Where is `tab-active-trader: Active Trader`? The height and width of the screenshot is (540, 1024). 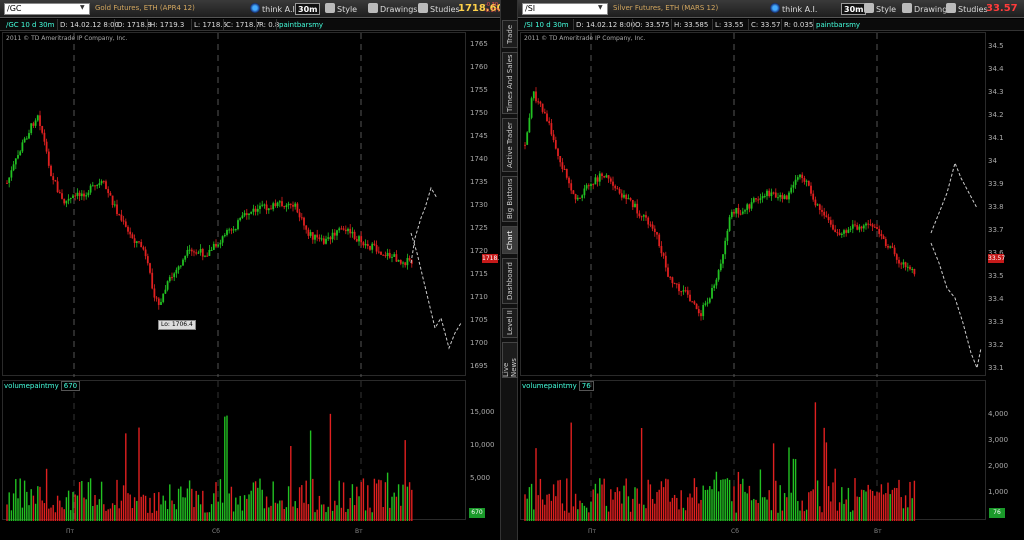 tab-active-trader: Active Trader is located at coordinates (510, 145).